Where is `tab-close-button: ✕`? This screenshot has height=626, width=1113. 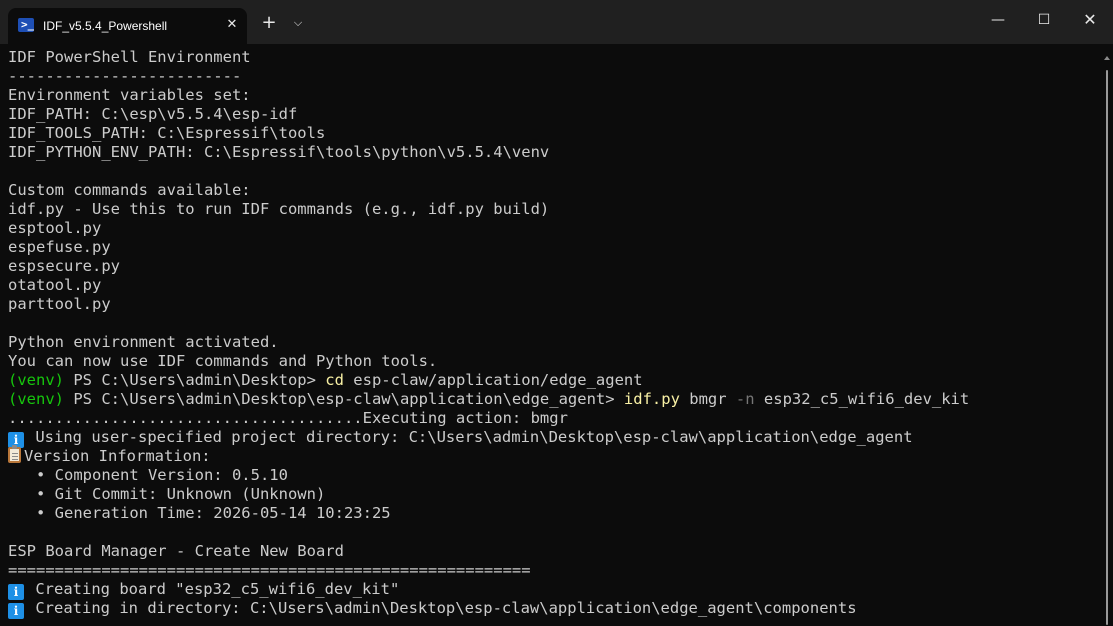
tab-close-button: ✕ is located at coordinates (232, 25).